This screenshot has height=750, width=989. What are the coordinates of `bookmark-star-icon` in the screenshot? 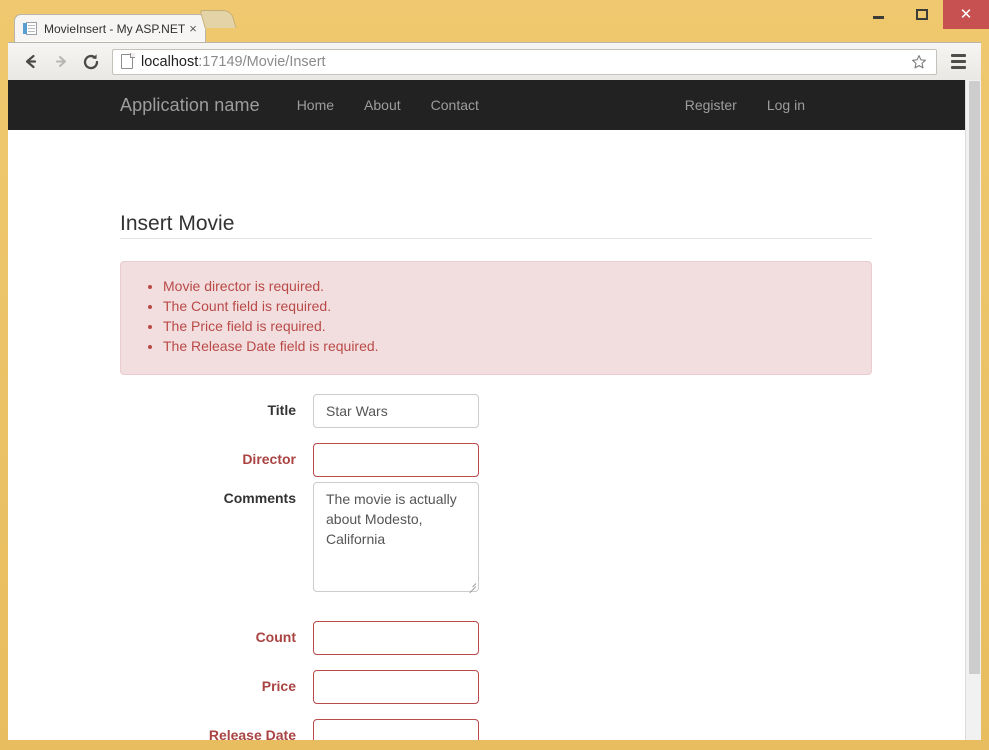 It's located at (919, 62).